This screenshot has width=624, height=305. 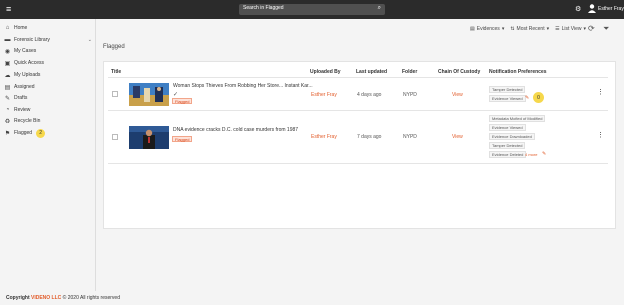 I want to click on chevron-down-icon: ⌄, so click(x=90, y=40).